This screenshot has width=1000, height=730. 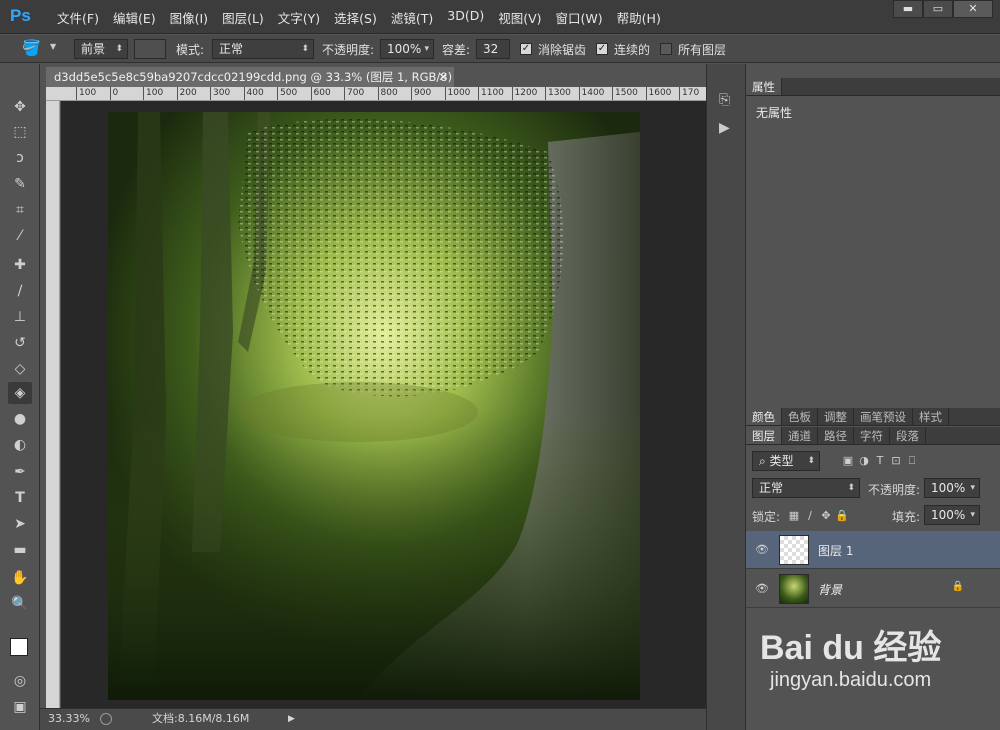 What do you see at coordinates (465, 17) in the screenshot?
I see `menu-3d: 3D(D)` at bounding box center [465, 17].